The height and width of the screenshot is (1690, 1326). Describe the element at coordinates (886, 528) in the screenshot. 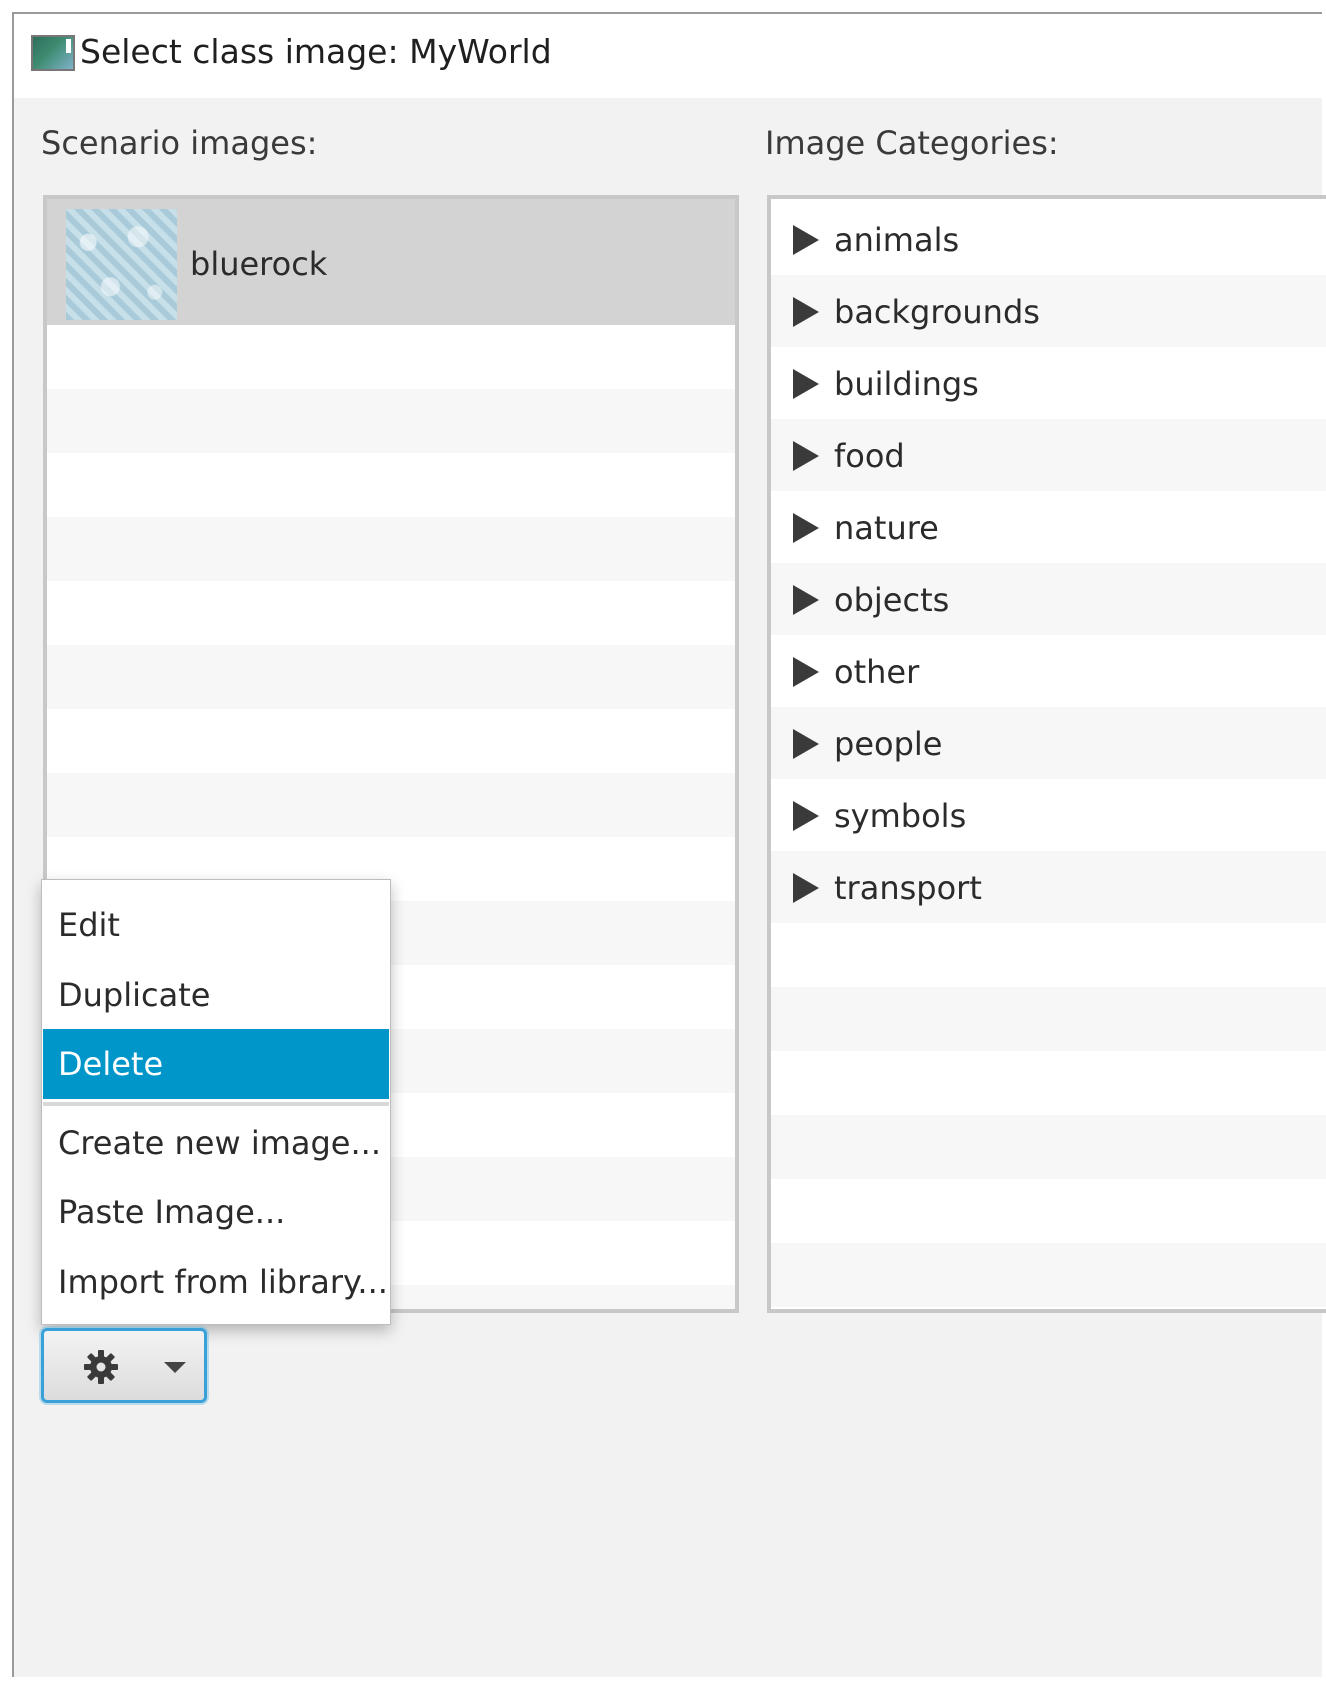

I see `tree-item-label: nature` at that location.